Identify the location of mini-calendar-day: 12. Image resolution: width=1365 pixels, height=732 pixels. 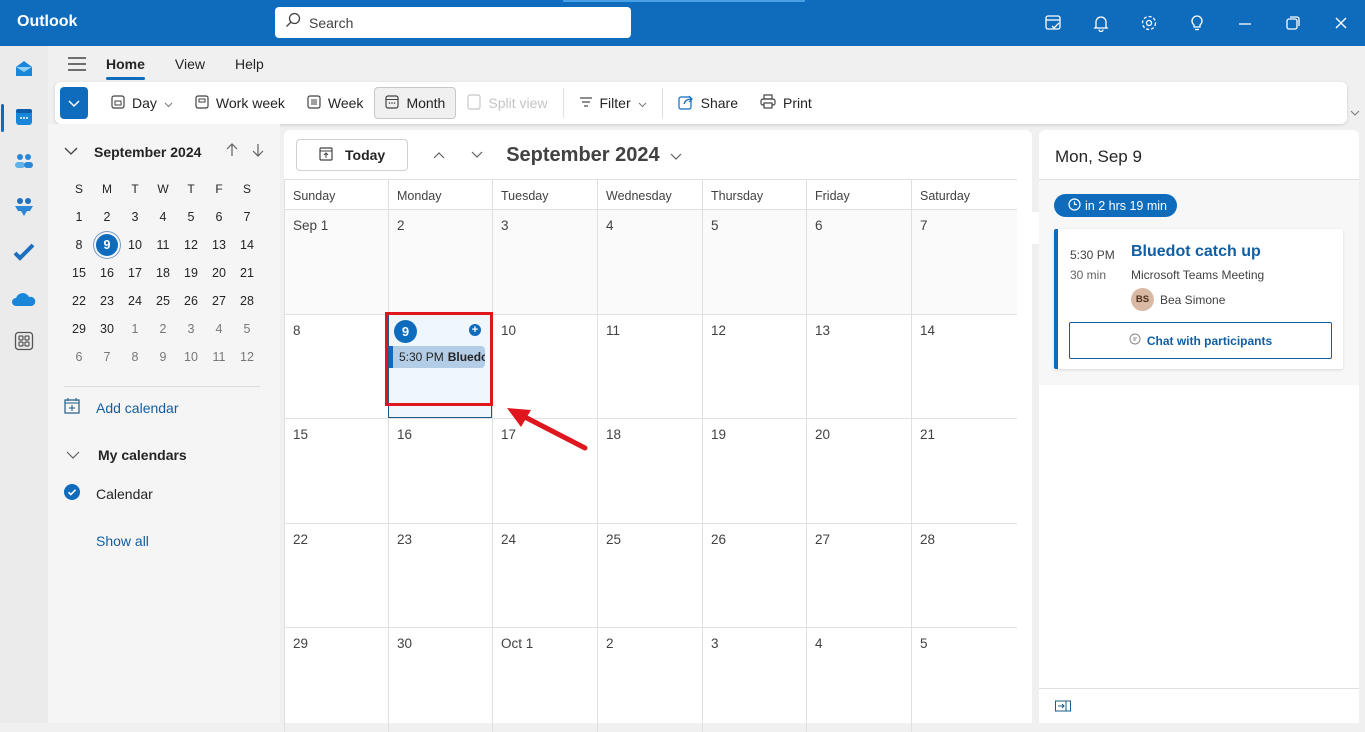
(191, 245).